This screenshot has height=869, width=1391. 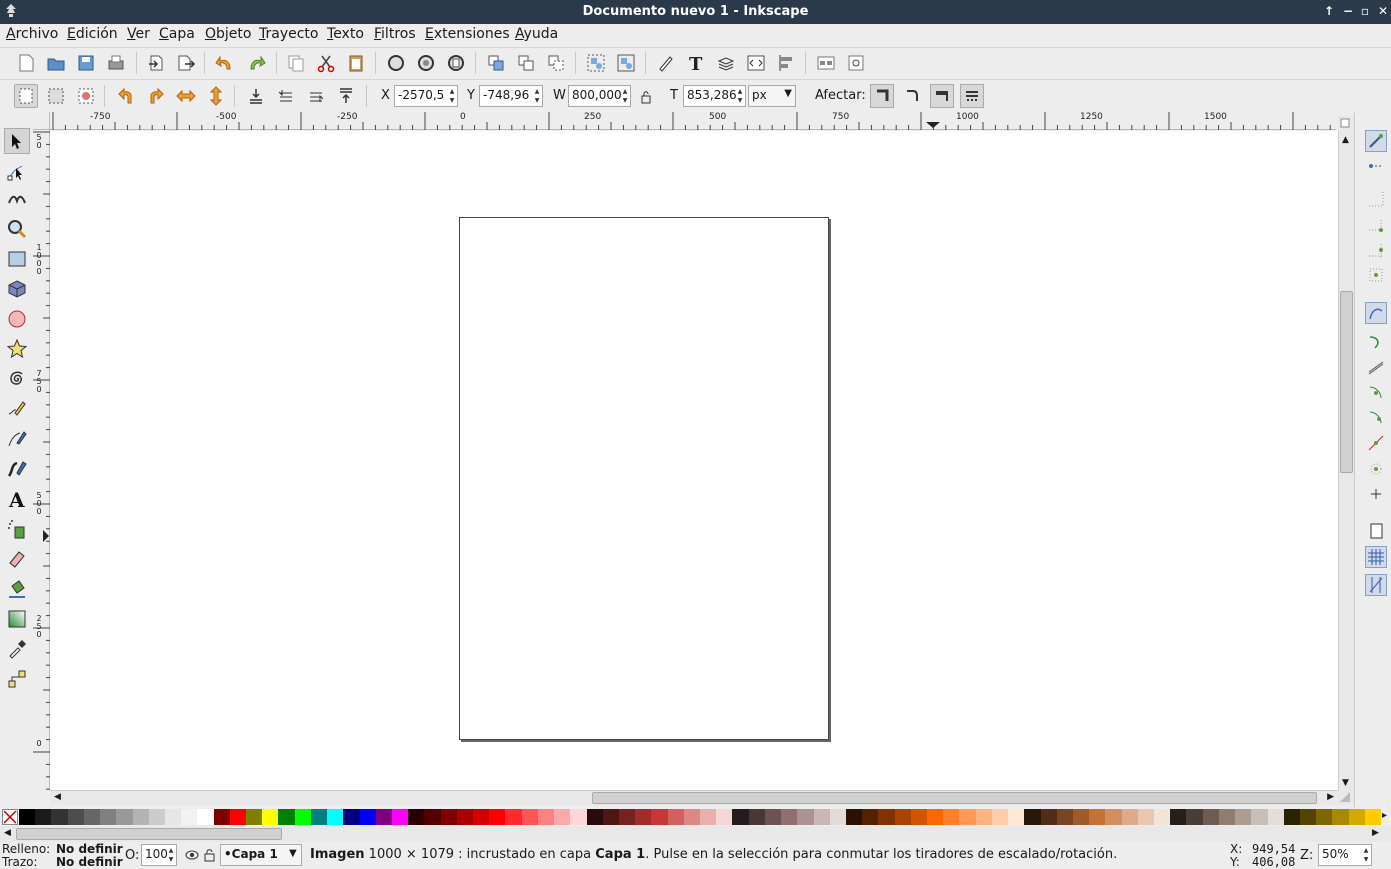 I want to click on node-tool-icon, so click(x=17, y=171).